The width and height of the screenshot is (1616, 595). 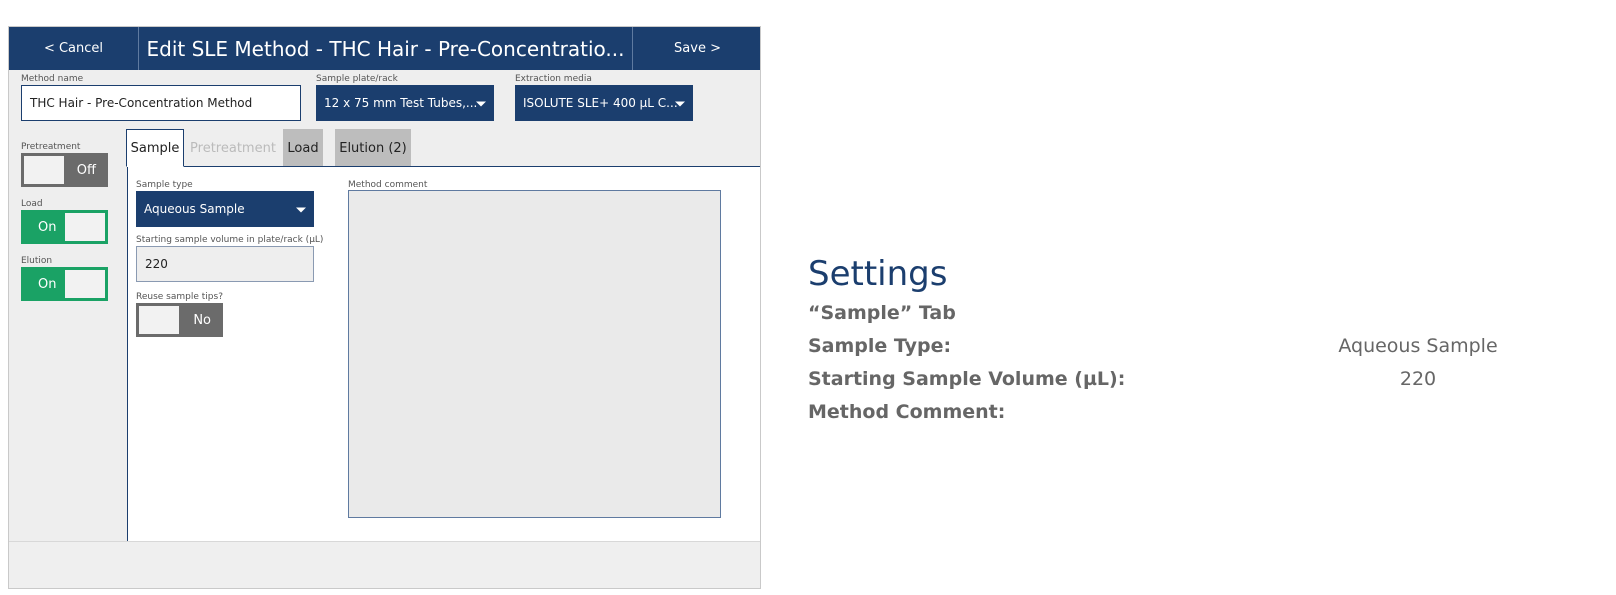 What do you see at coordinates (32, 204) in the screenshot?
I see `load-toggle-label: Load` at bounding box center [32, 204].